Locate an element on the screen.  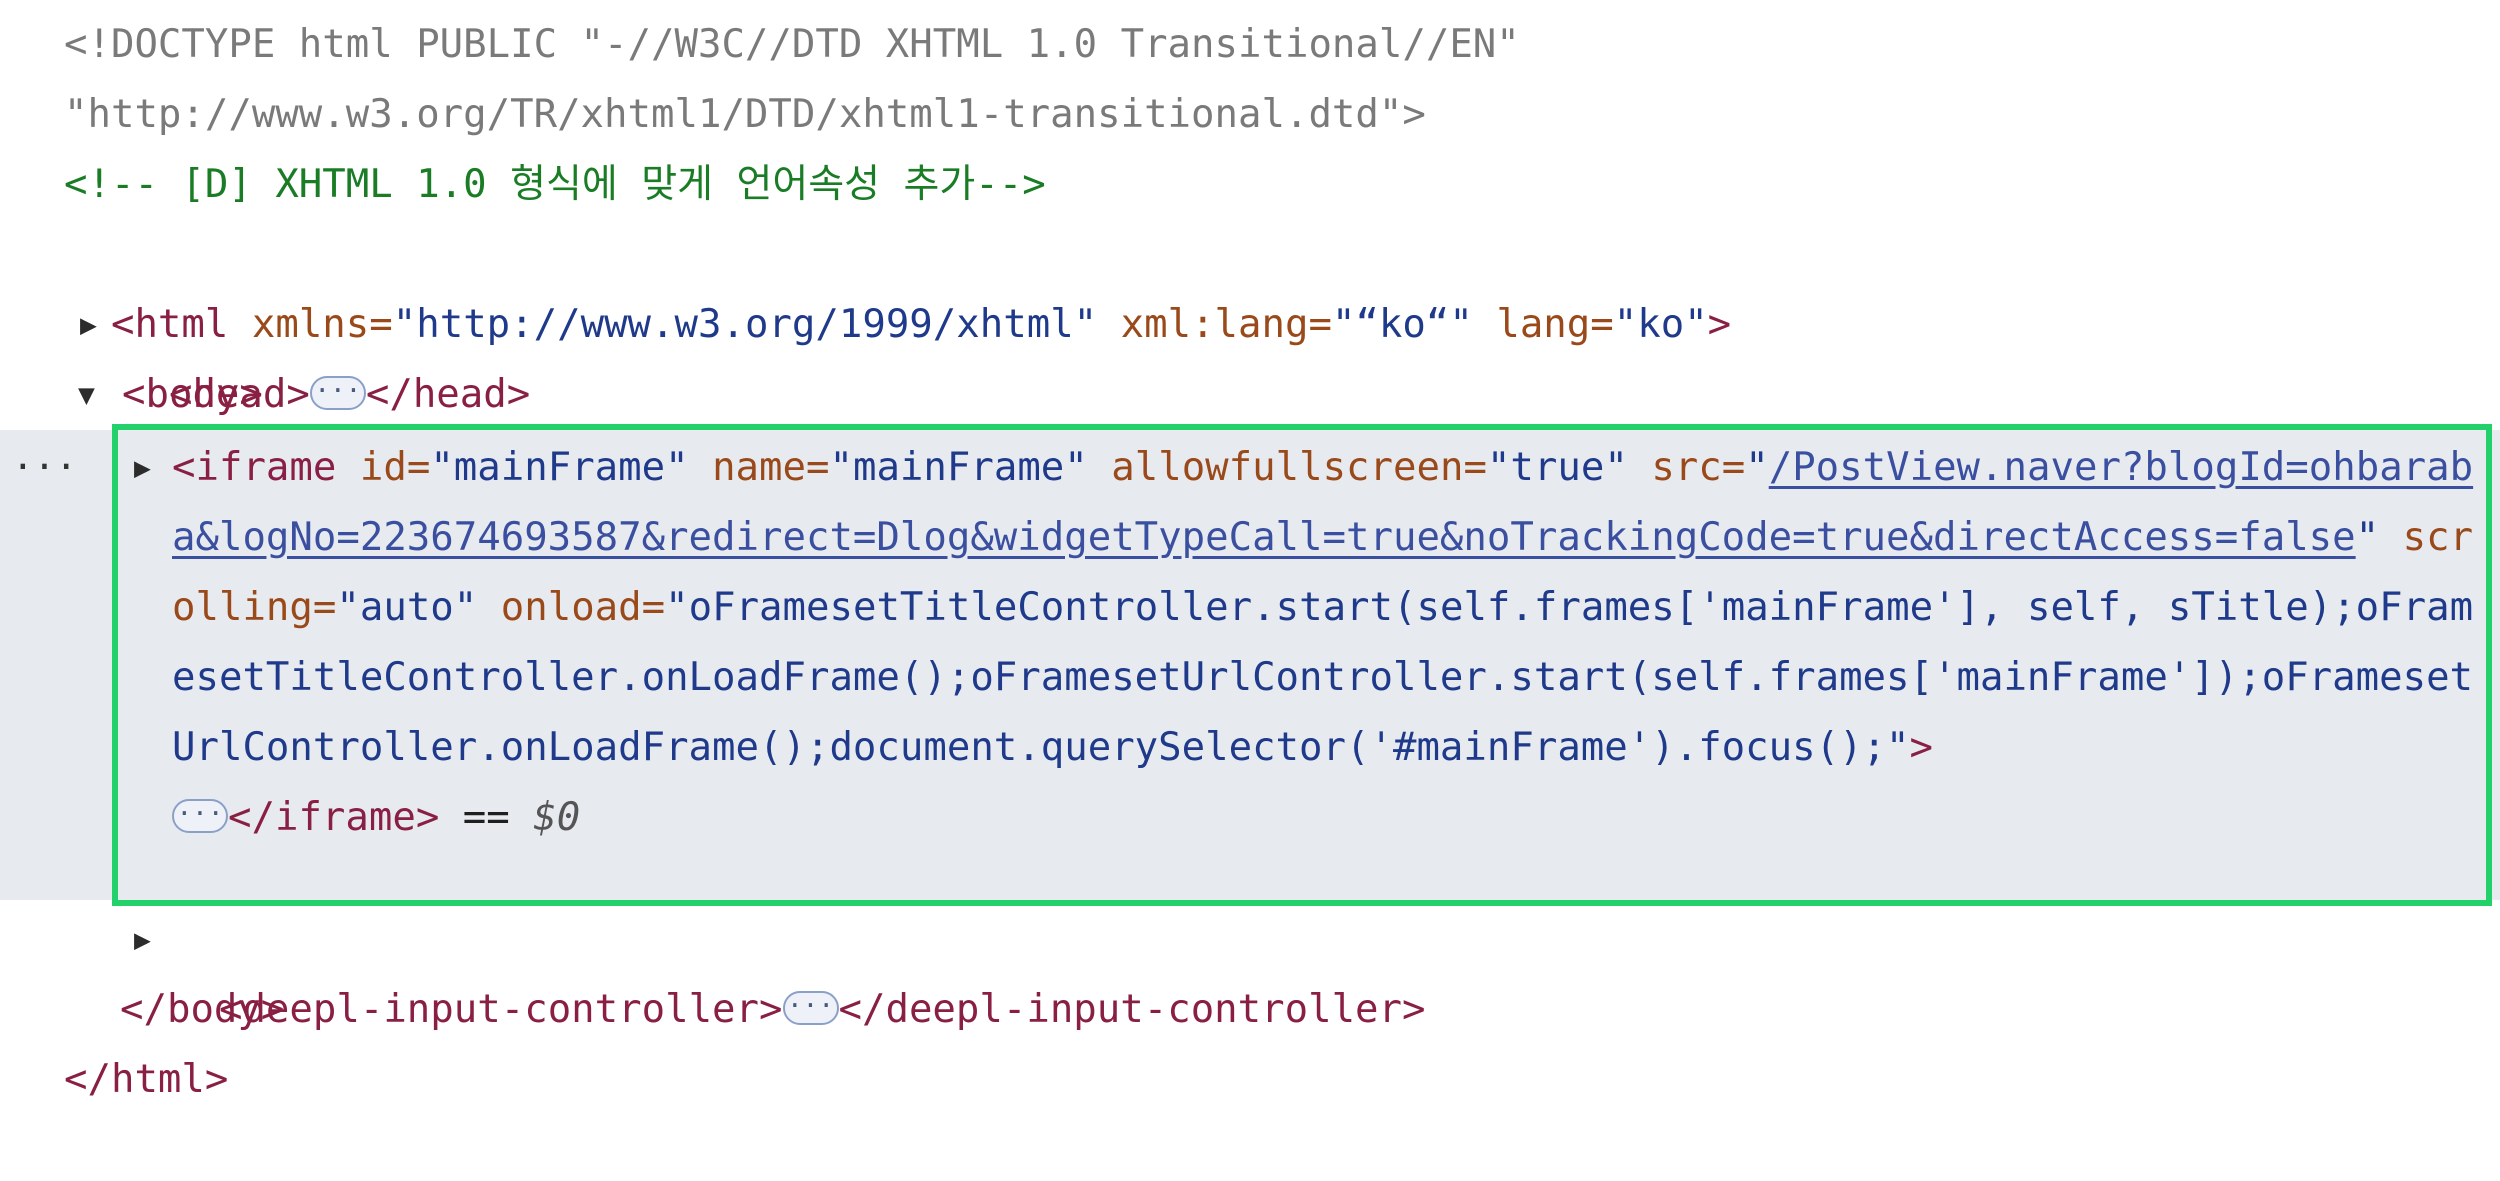
head-ellipsis-button: ··· is located at coordinates (337, 392).